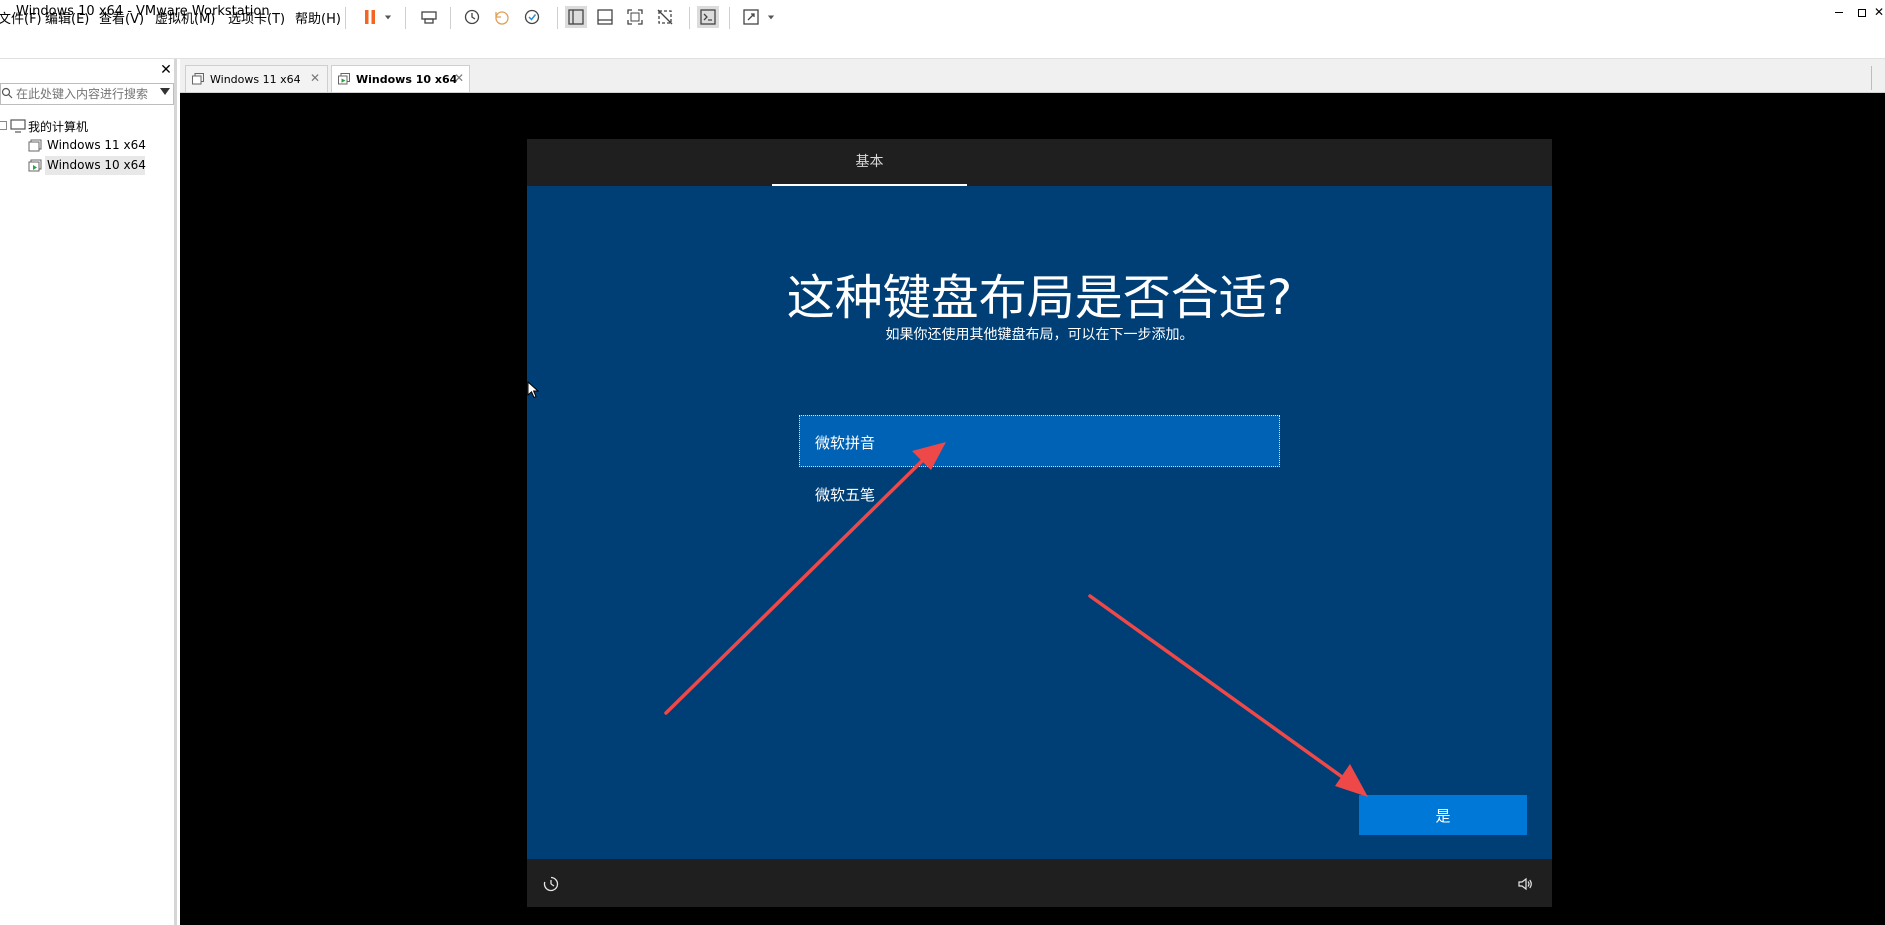 The image size is (1885, 925). I want to click on revert-icon, so click(502, 18).